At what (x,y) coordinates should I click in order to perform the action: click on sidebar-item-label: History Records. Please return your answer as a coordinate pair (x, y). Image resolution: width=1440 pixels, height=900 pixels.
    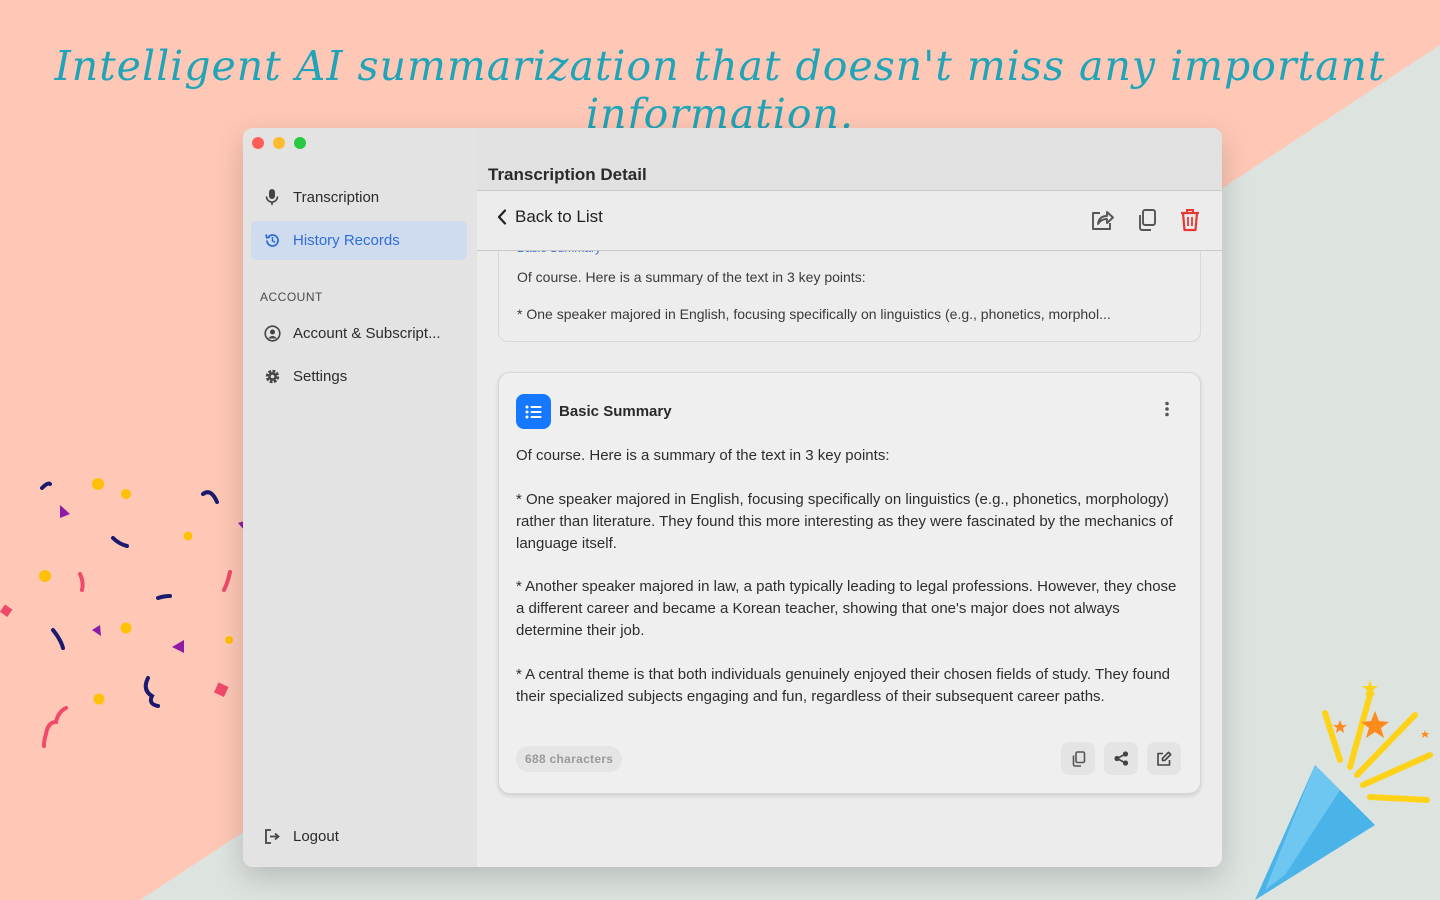
    Looking at the image, I should click on (346, 240).